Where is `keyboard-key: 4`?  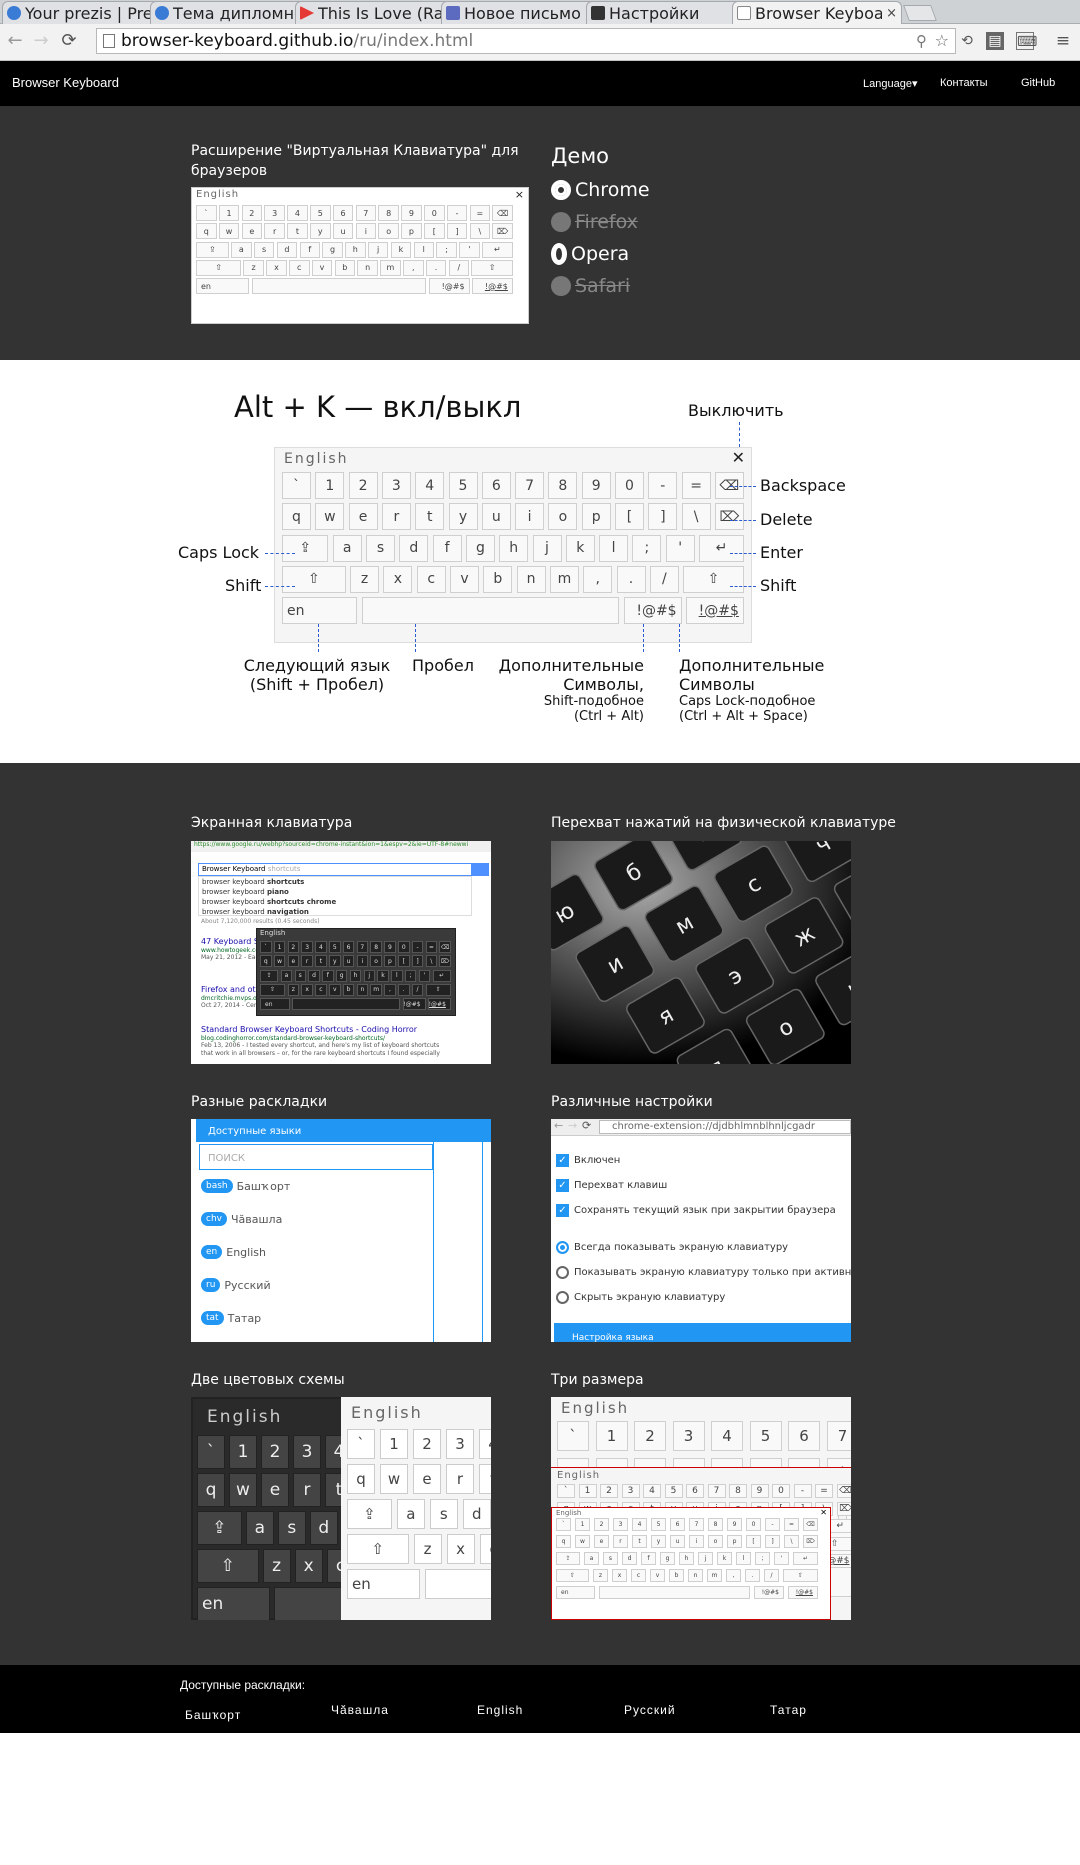 keyboard-key: 4 is located at coordinates (430, 485).